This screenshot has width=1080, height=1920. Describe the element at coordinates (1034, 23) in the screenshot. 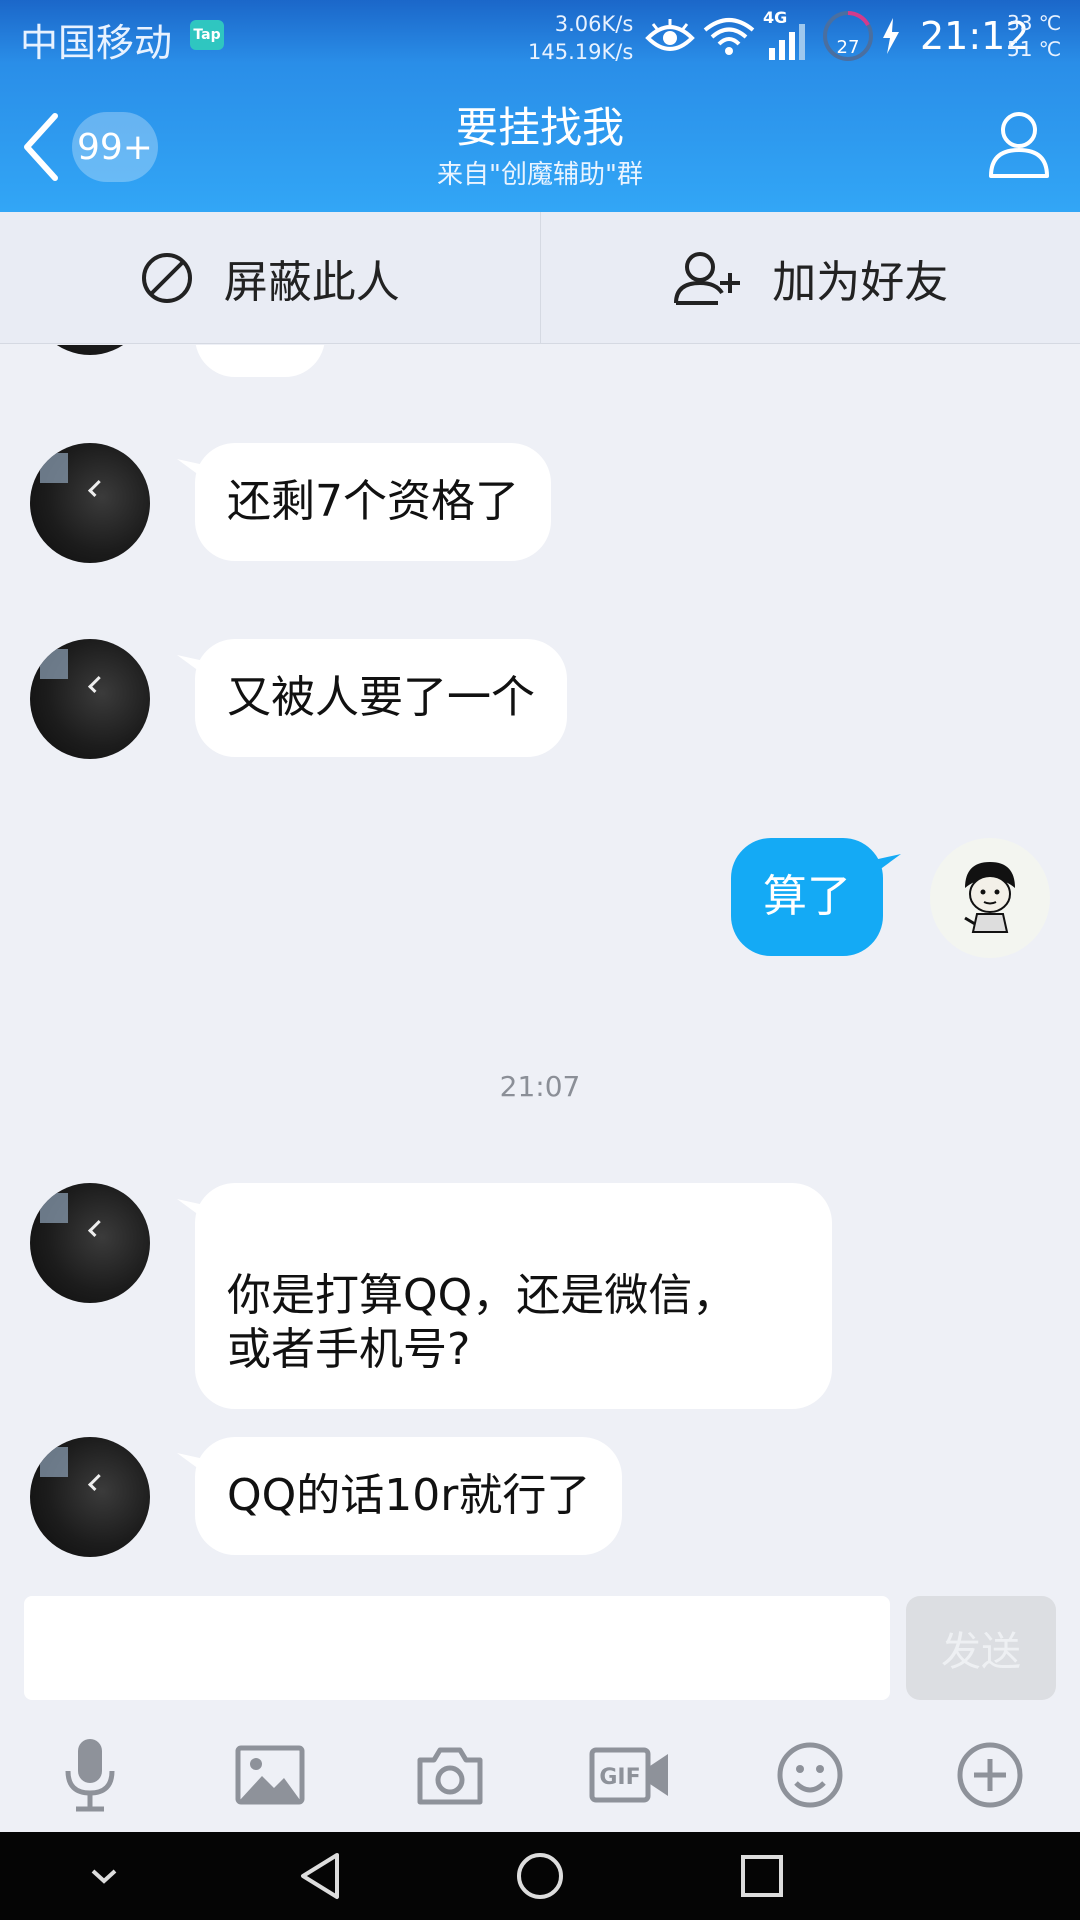

I see `temperature-1: 33 ℃` at that location.